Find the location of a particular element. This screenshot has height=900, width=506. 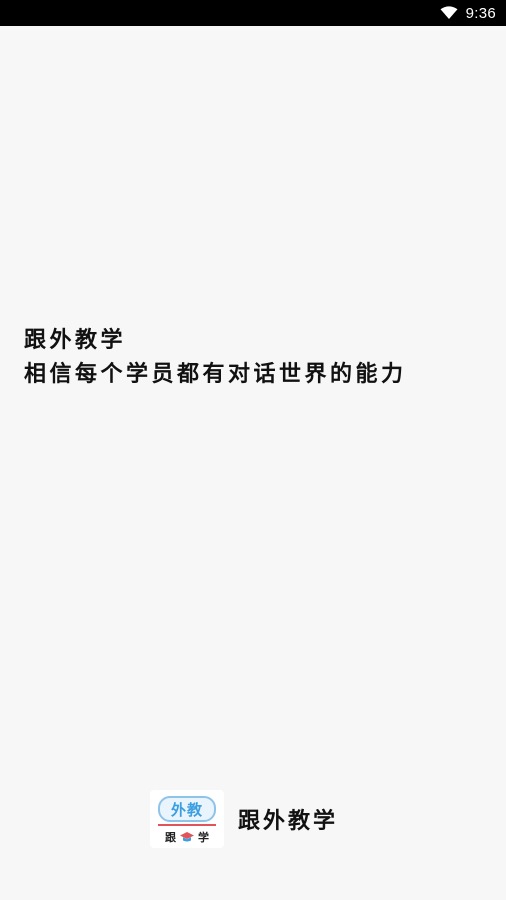

graduation-cap-icon is located at coordinates (187, 837).